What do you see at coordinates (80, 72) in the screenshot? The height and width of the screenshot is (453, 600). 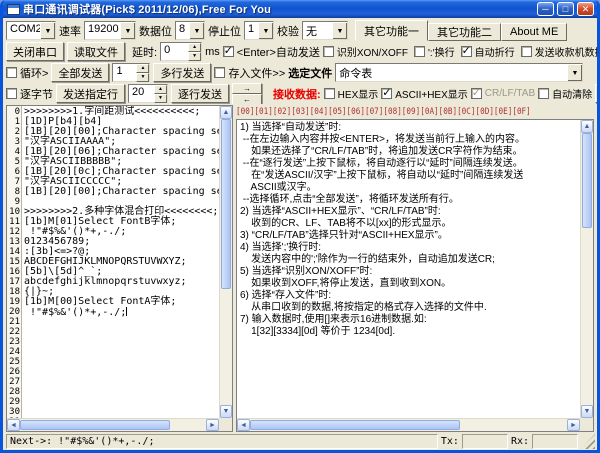 I see `send-all-button: 全部发送` at bounding box center [80, 72].